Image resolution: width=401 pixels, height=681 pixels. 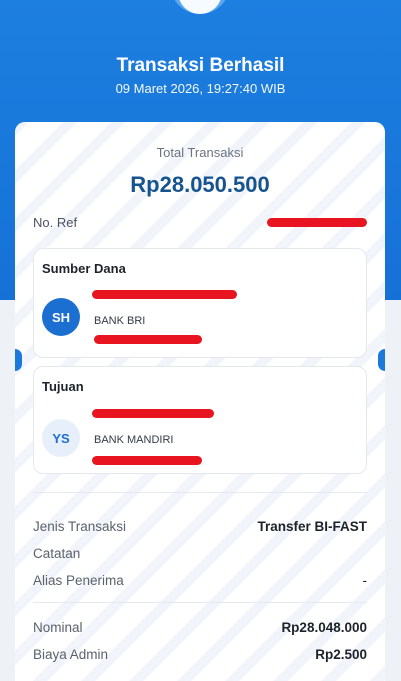 I want to click on detail-label: Jenis Transaksi, so click(x=80, y=526).